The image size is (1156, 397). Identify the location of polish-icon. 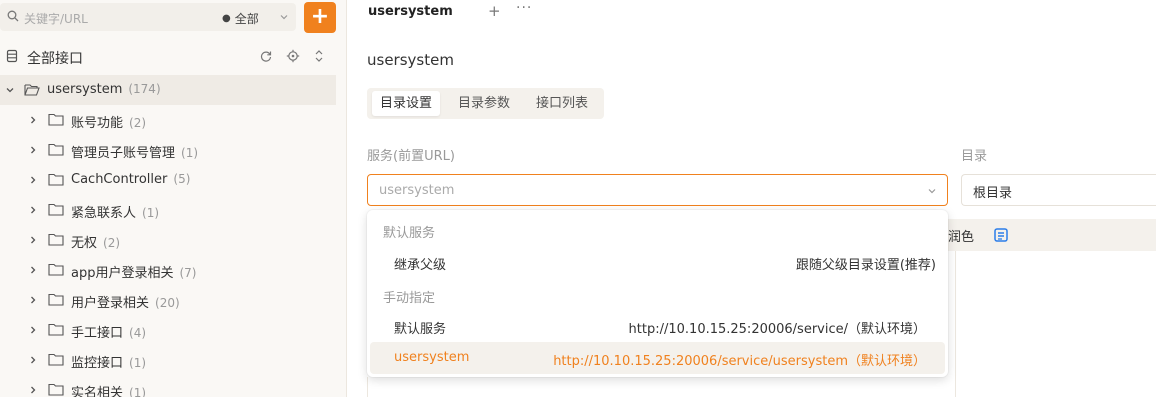
(1001, 235).